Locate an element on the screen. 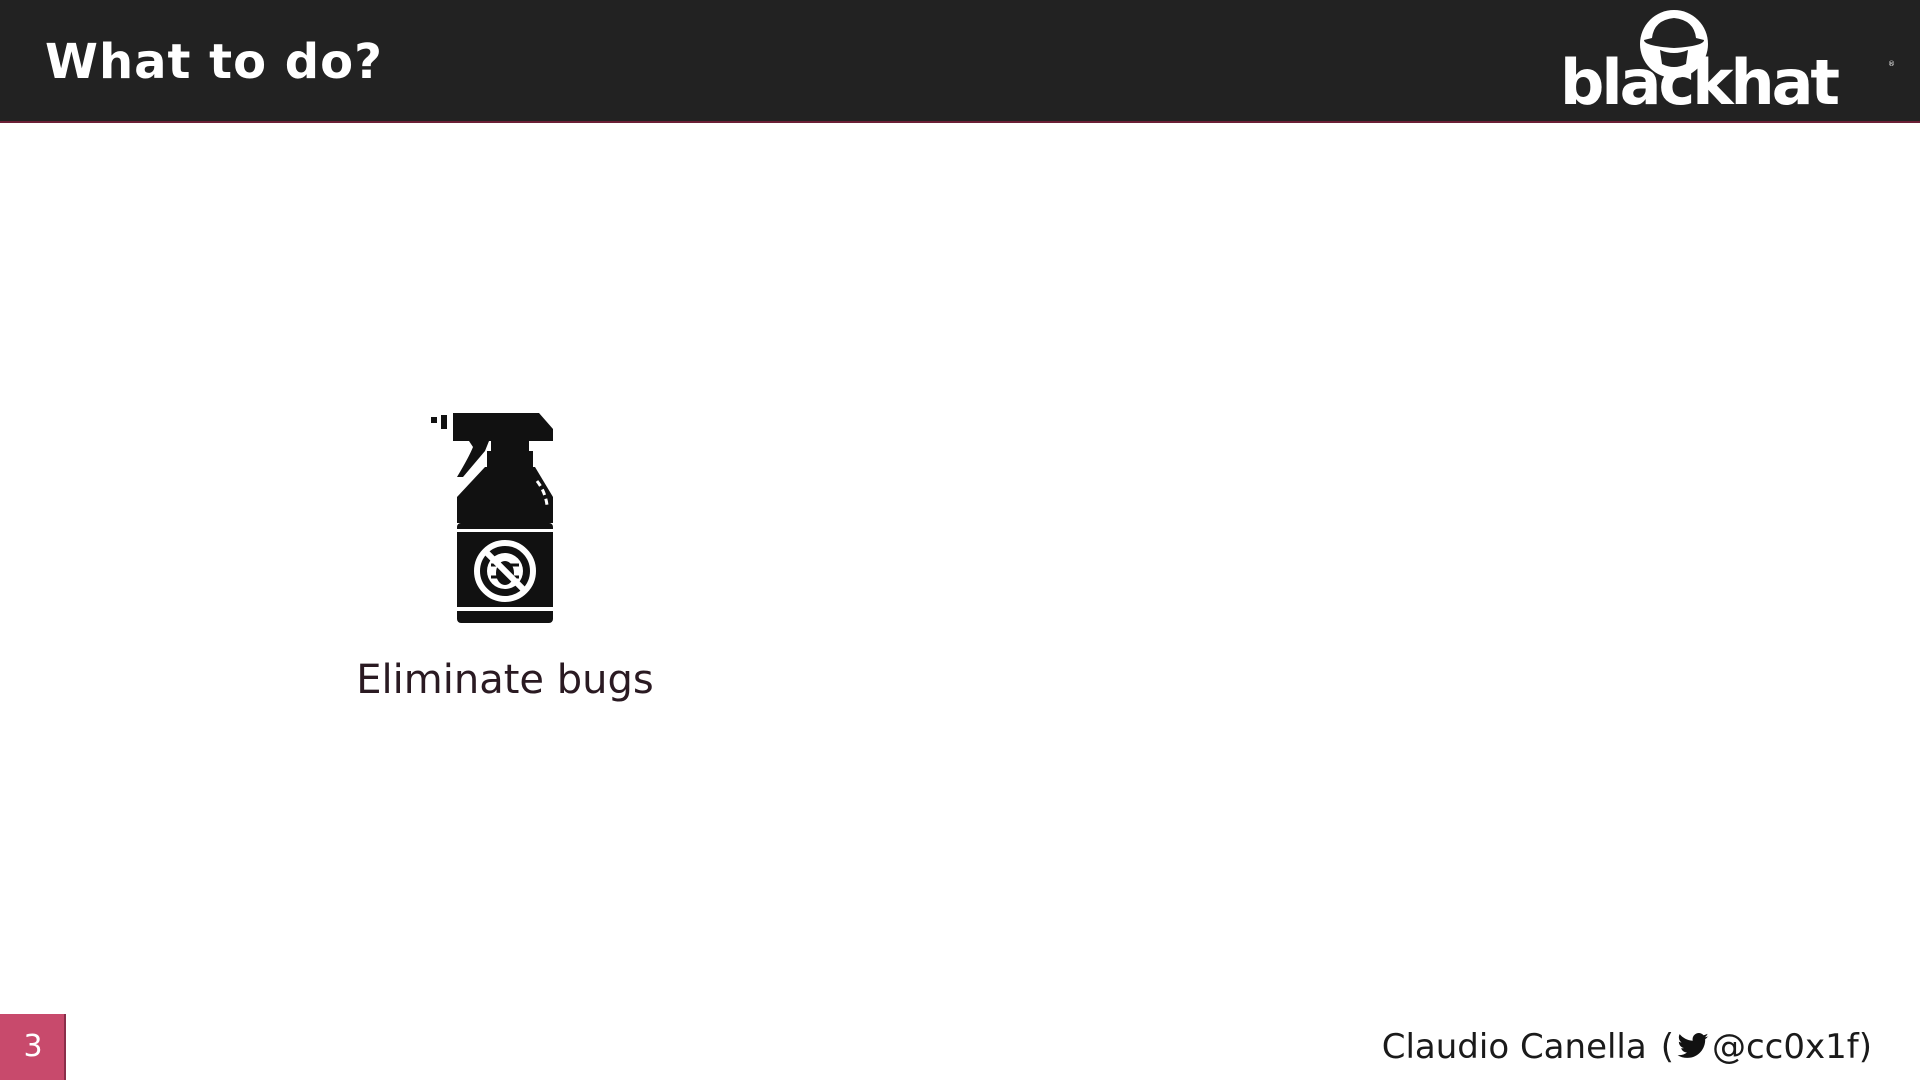 This screenshot has width=1920, height=1080. content-item: Eliminate bugs is located at coordinates (505, 565).